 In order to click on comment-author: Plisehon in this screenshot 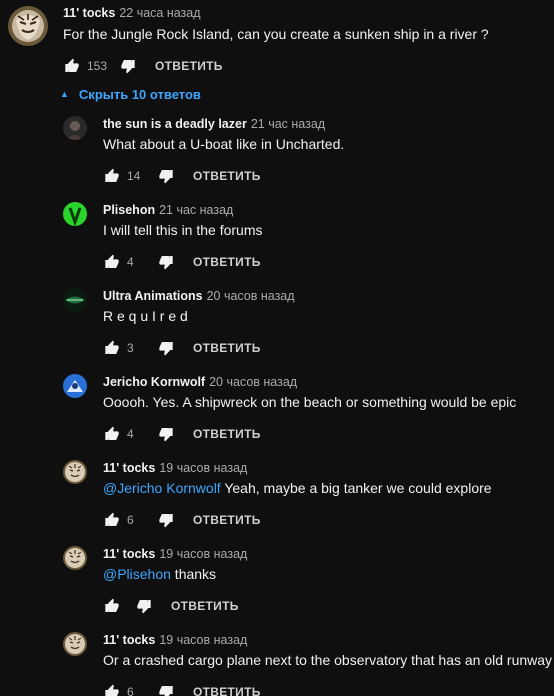, I will do `click(129, 210)`.